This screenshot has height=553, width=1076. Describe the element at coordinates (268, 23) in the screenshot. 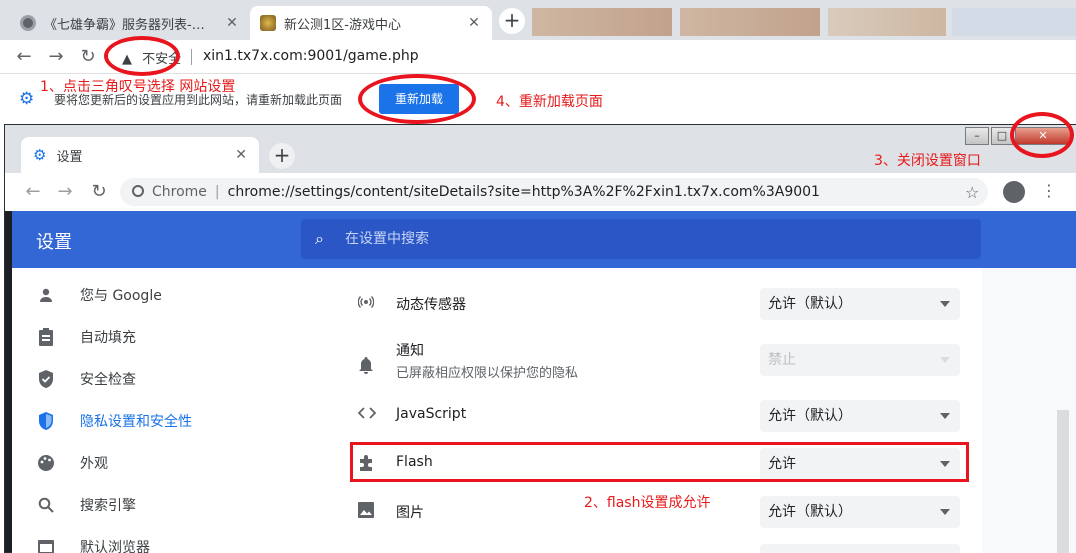

I see `game-favicon-icon` at that location.